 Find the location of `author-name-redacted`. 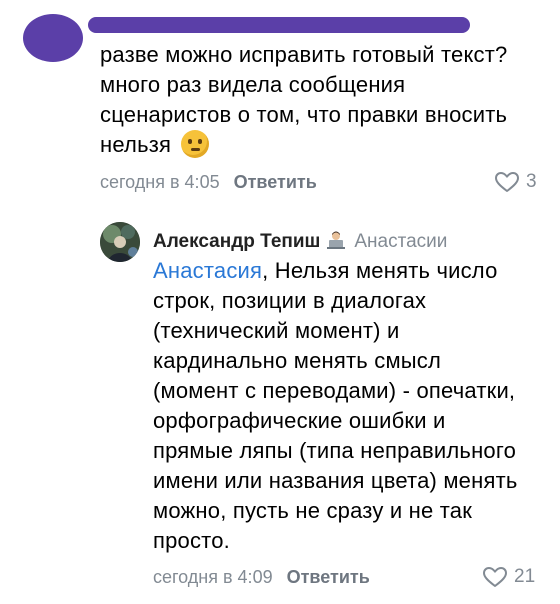

author-name-redacted is located at coordinates (279, 25).